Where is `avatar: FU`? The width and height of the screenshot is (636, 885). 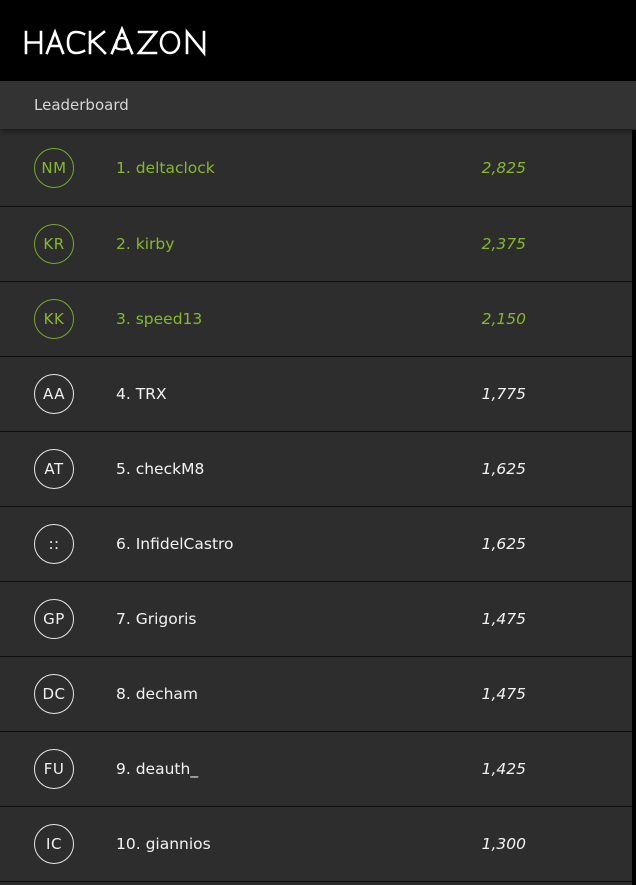 avatar: FU is located at coordinates (54, 769).